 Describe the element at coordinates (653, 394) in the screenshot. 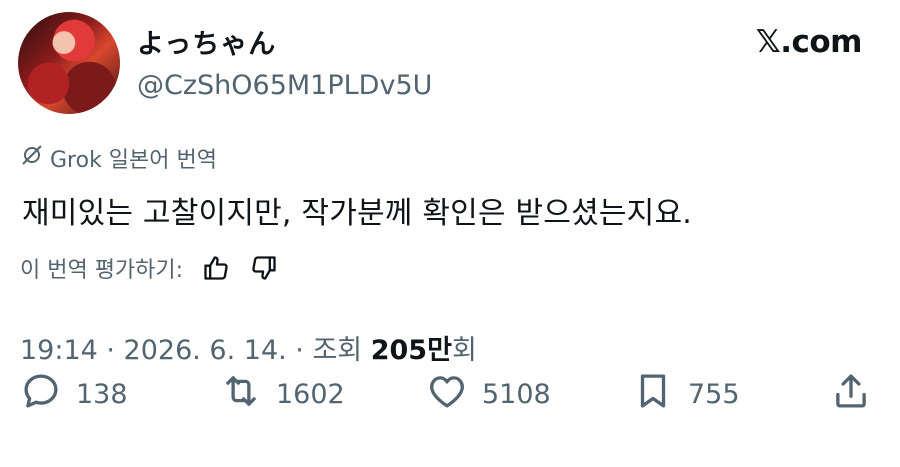

I see `bookmark-icon` at that location.